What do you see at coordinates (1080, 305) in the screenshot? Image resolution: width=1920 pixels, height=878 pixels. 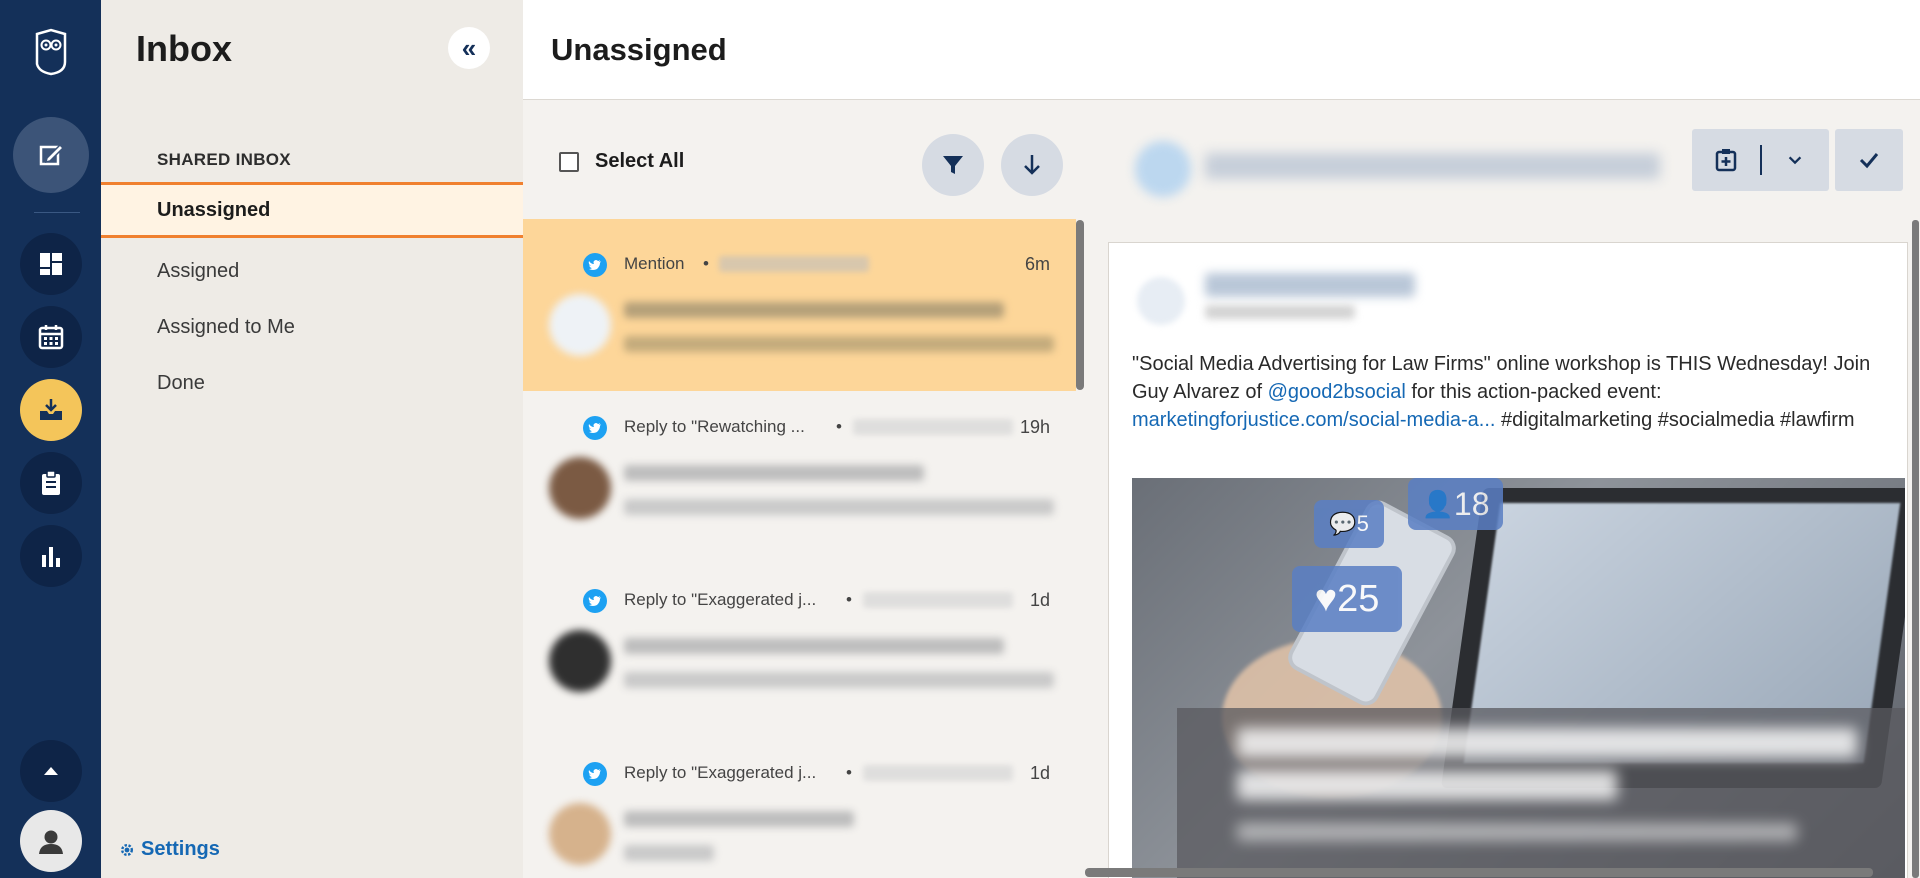 I see `list-scrollbar` at bounding box center [1080, 305].